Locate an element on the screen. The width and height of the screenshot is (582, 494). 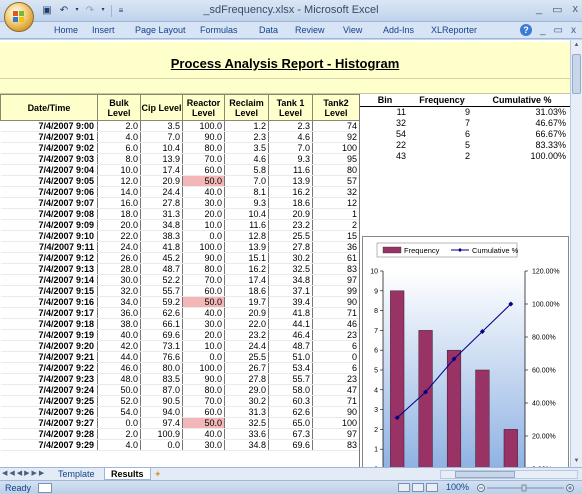
value-cell: 80.0 is located at coordinates (161, 368).